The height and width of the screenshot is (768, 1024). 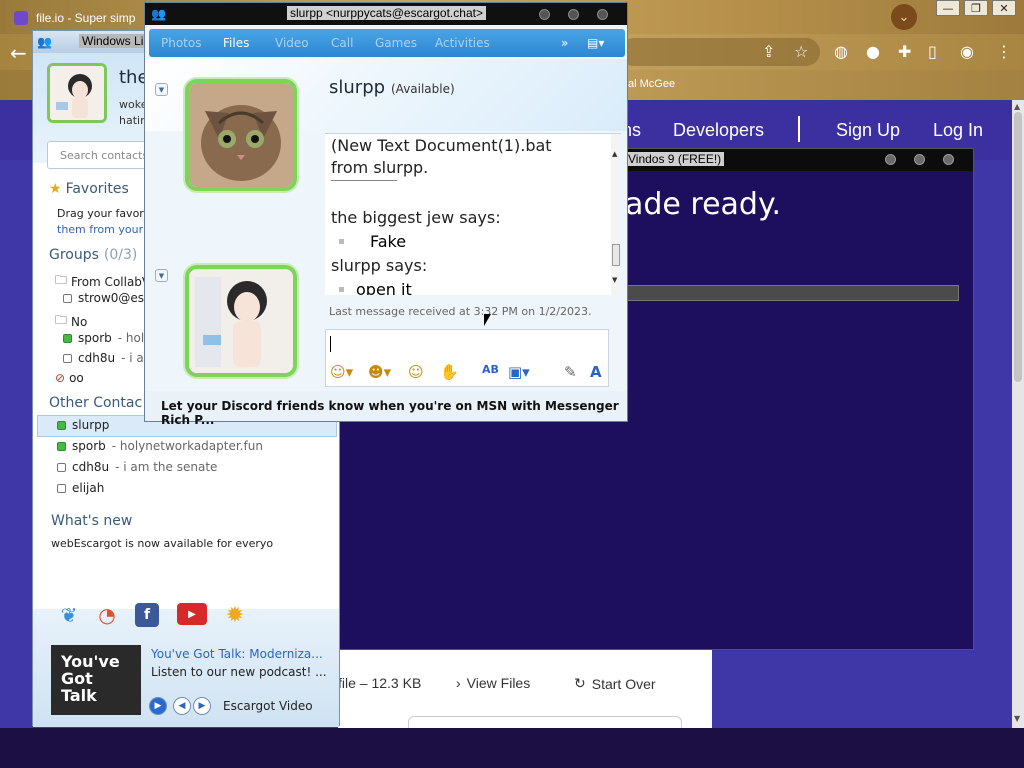 What do you see at coordinates (976, 8) in the screenshot?
I see `maximize-icon: ❐` at bounding box center [976, 8].